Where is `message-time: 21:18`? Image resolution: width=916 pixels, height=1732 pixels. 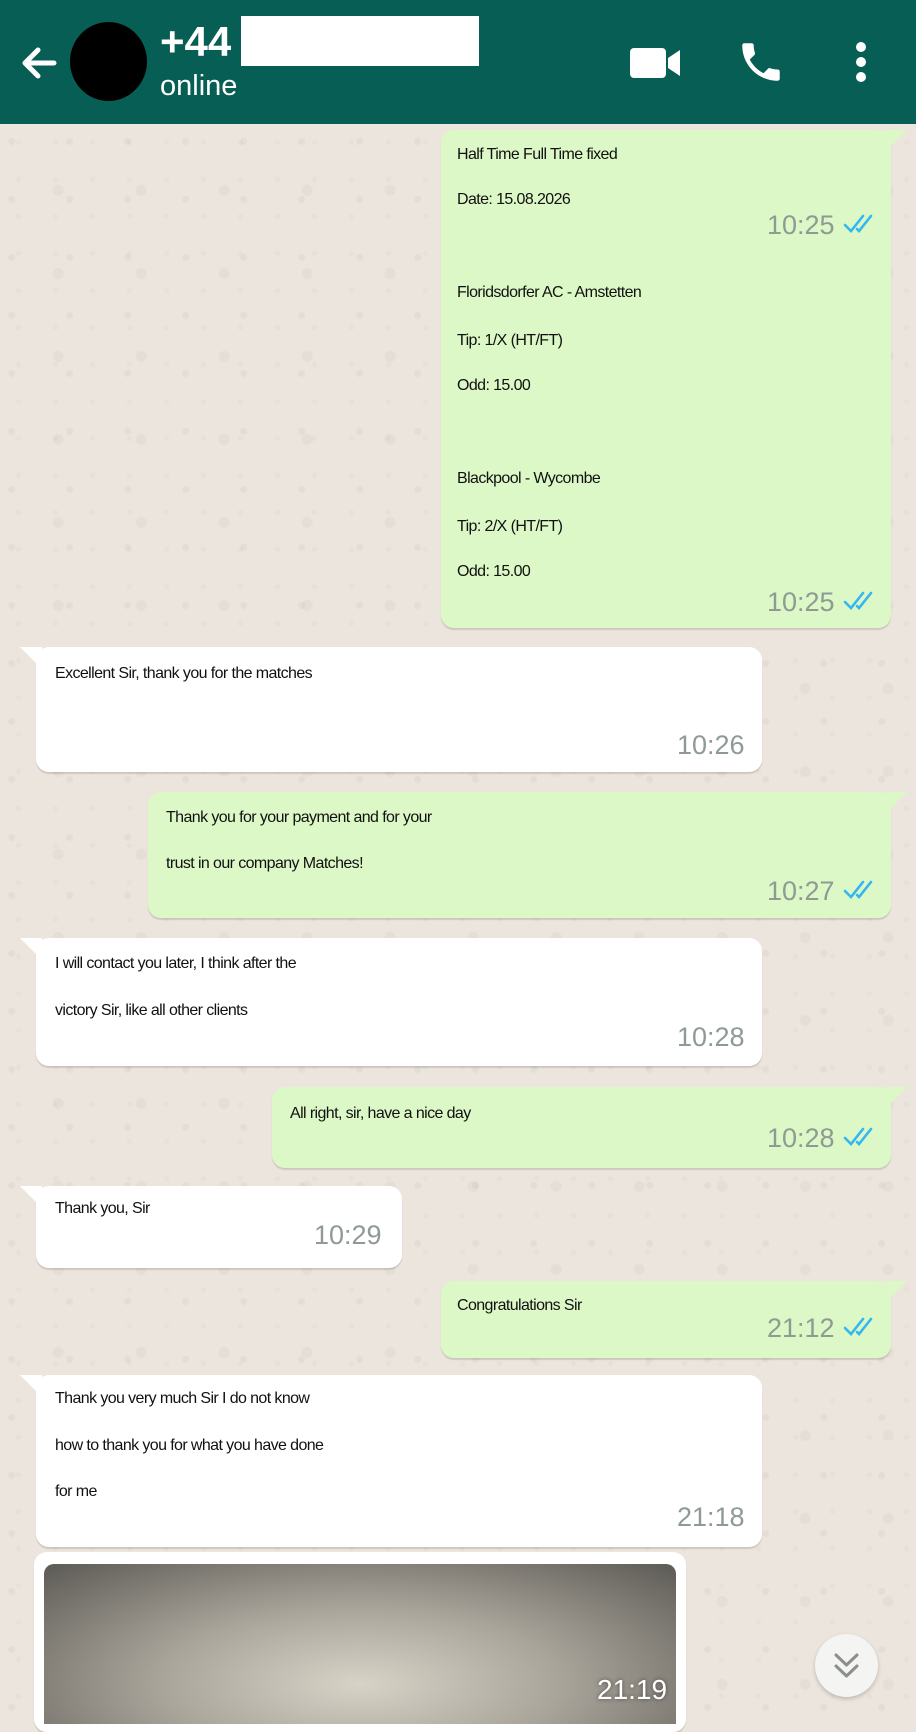
message-time: 21:18 is located at coordinates (711, 1517).